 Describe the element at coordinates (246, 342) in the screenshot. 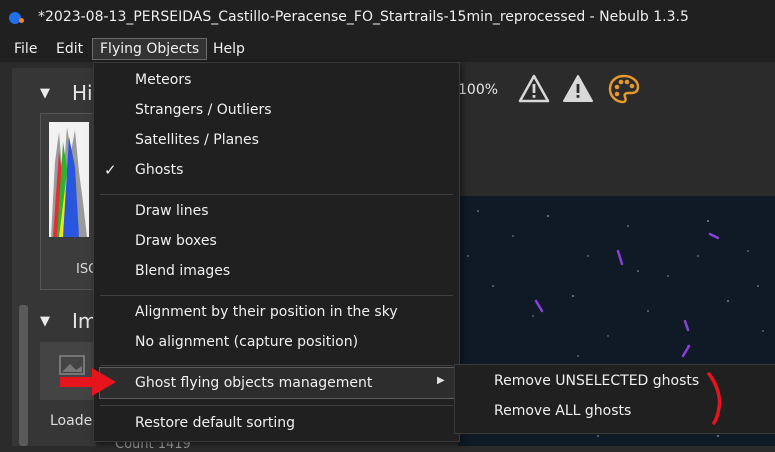

I see `menu-item-no-alignment: No alignment (capture position)` at that location.